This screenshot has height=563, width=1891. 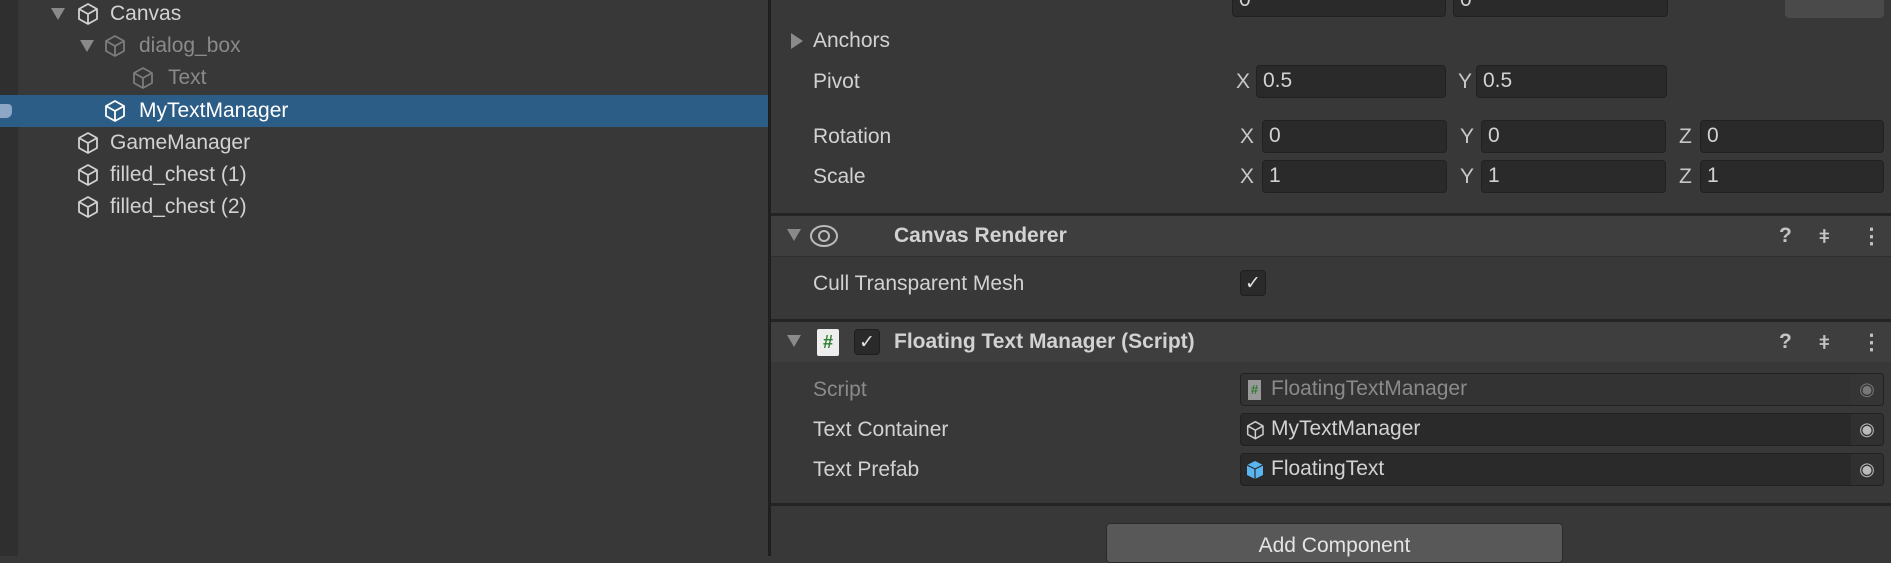 What do you see at coordinates (1573, 176) in the screenshot?
I see `scale-y-input: 1` at bounding box center [1573, 176].